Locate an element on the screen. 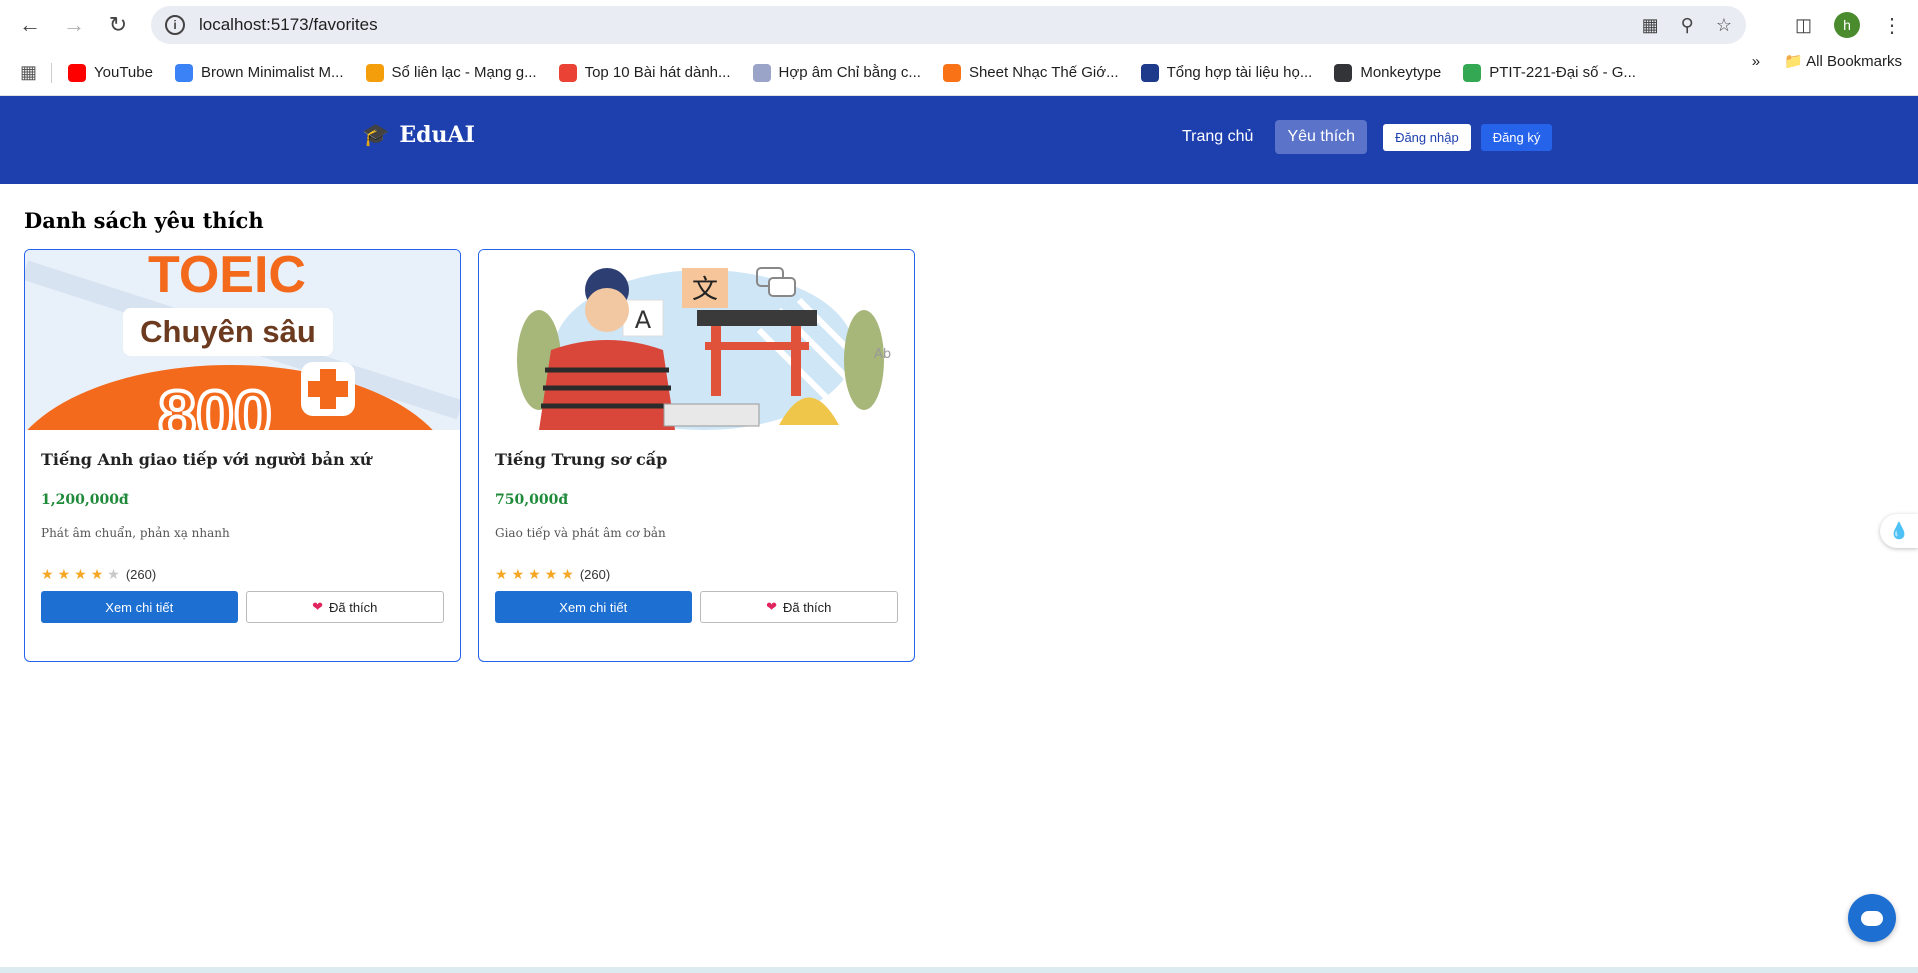 The height and width of the screenshot is (973, 1918). image-text: Chuyên sâu is located at coordinates (228, 331).